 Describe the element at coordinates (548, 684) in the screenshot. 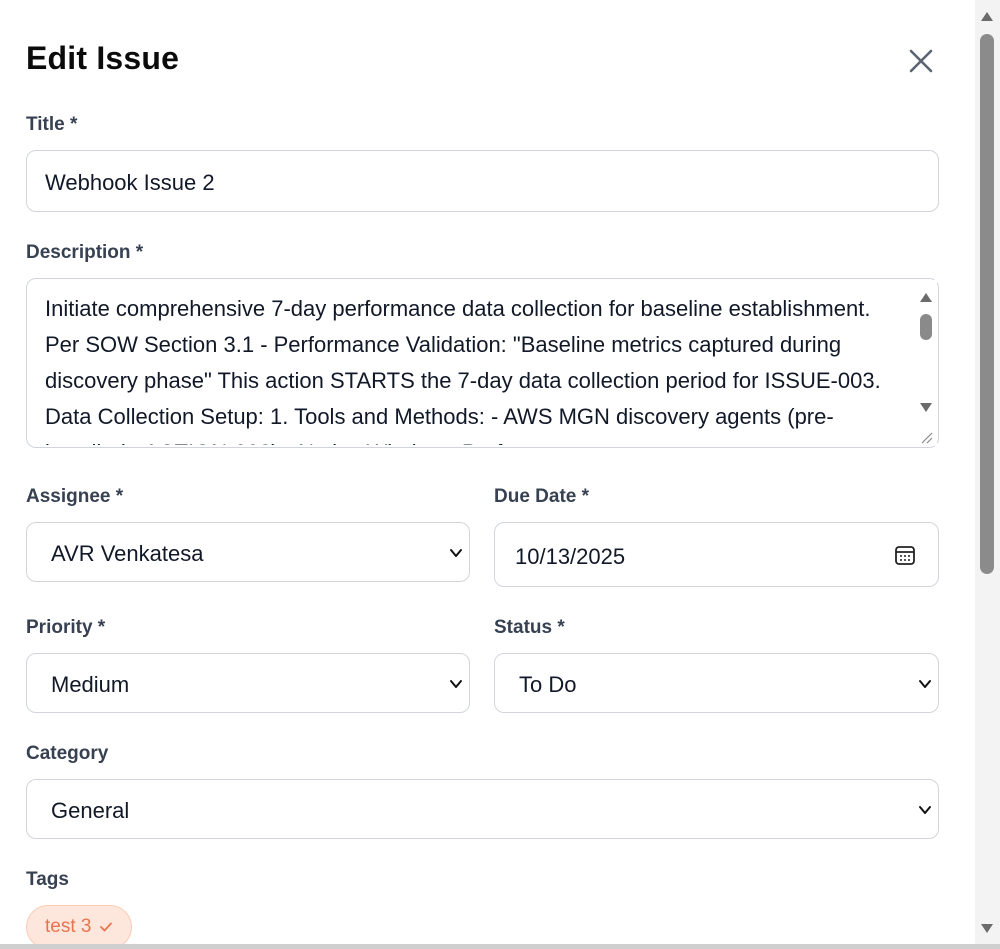

I see `status-selected-value: To Do` at that location.